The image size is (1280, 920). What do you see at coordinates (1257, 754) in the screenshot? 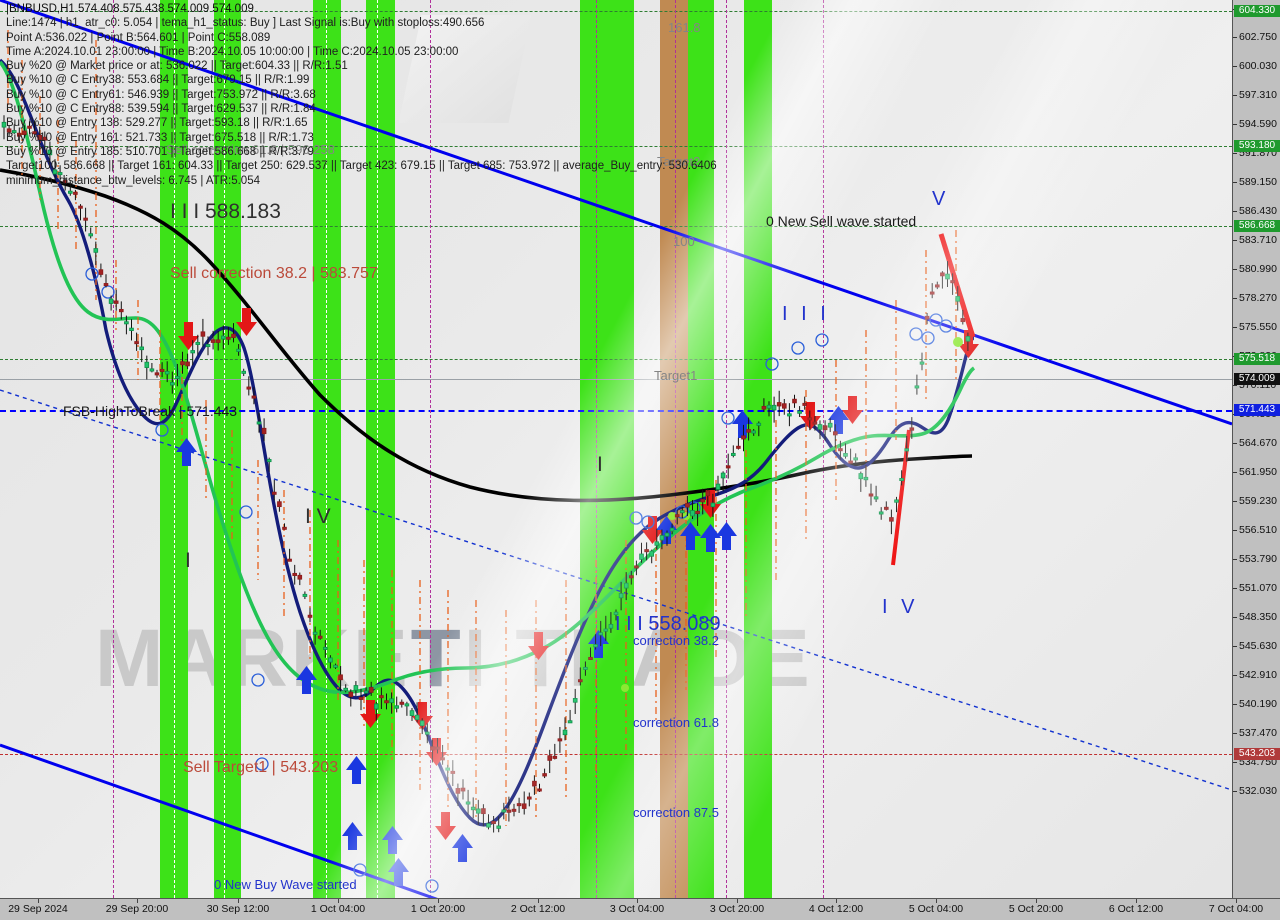
I see `price-marker-red: 543.203` at bounding box center [1257, 754].